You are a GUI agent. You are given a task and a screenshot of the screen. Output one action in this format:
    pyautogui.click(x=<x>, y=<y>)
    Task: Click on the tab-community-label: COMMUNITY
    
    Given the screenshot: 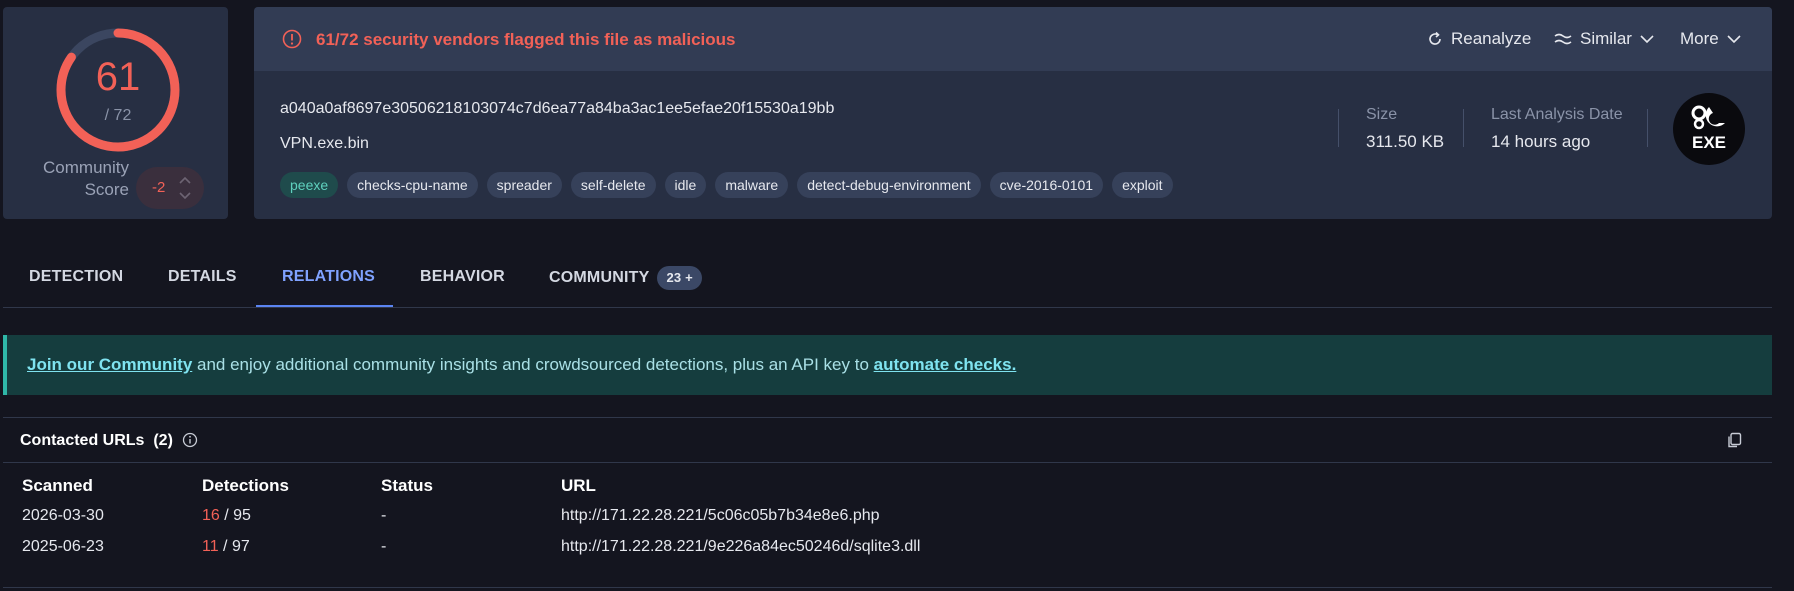 What is the action you would take?
    pyautogui.click(x=599, y=278)
    